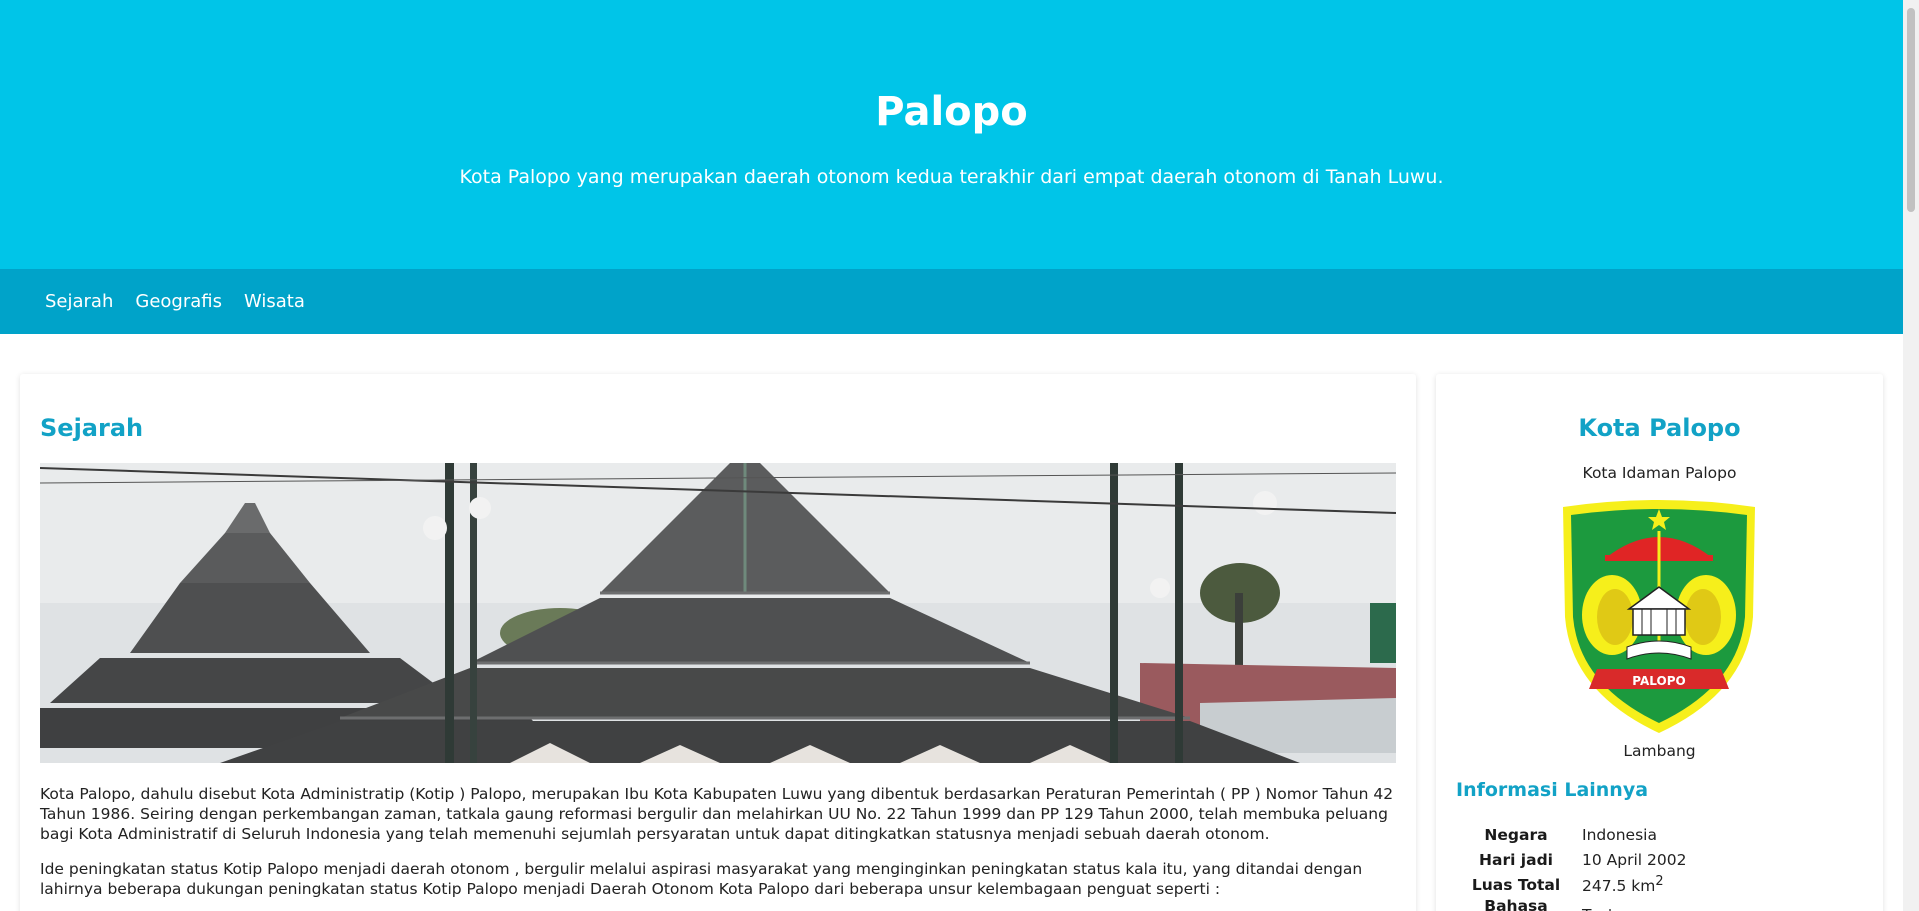  Describe the element at coordinates (1516, 904) in the screenshot. I see `info-key: Bahasa Daerah` at that location.